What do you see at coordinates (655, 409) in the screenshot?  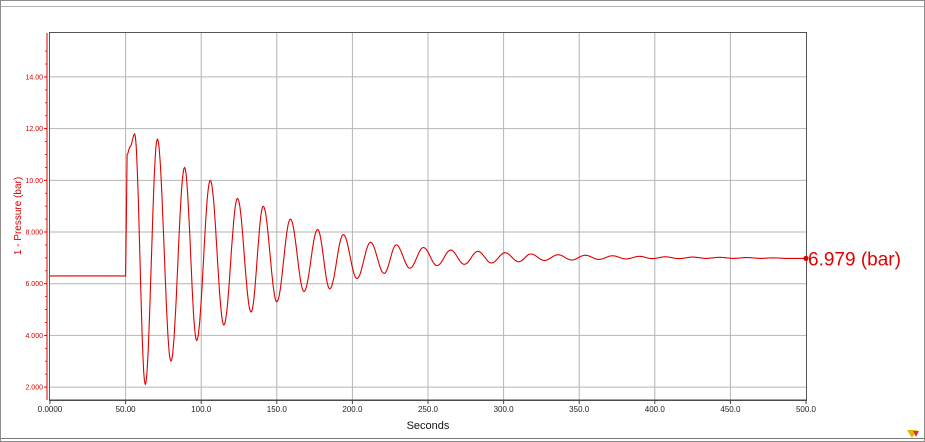 I see `x-tick-label: 400.0` at bounding box center [655, 409].